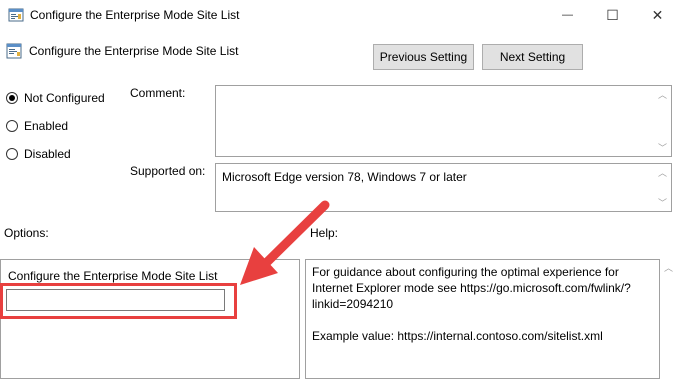  I want to click on radio-enabled: Enabled, so click(37, 126).